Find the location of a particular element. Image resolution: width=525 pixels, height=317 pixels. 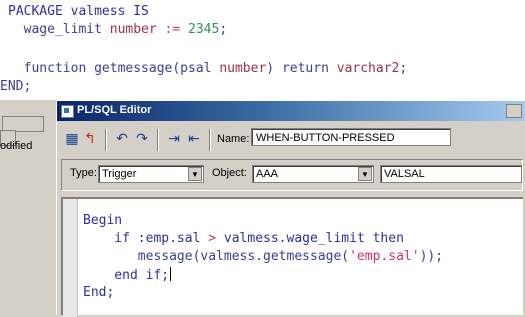

code-line-end: END; is located at coordinates (16, 86).